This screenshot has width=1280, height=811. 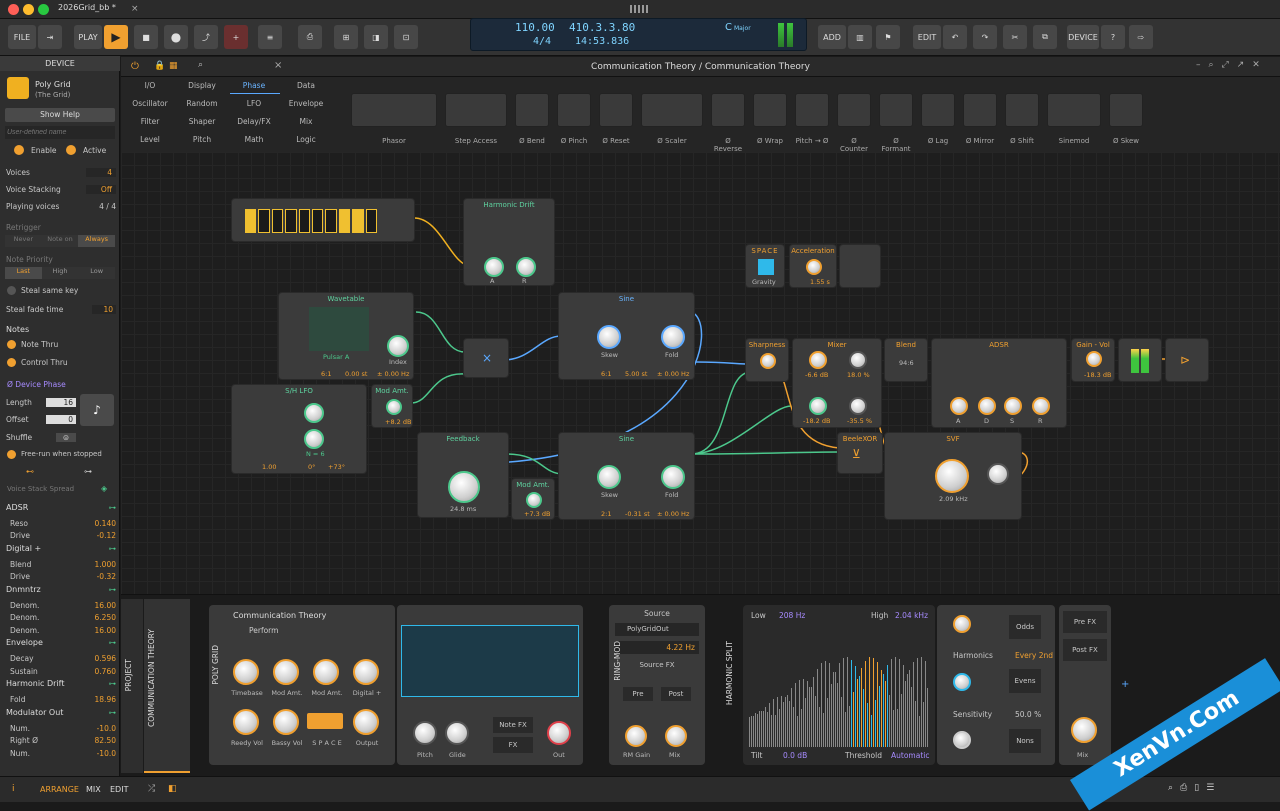 What do you see at coordinates (202, 121) in the screenshot?
I see `category-shaper: Shaper` at bounding box center [202, 121].